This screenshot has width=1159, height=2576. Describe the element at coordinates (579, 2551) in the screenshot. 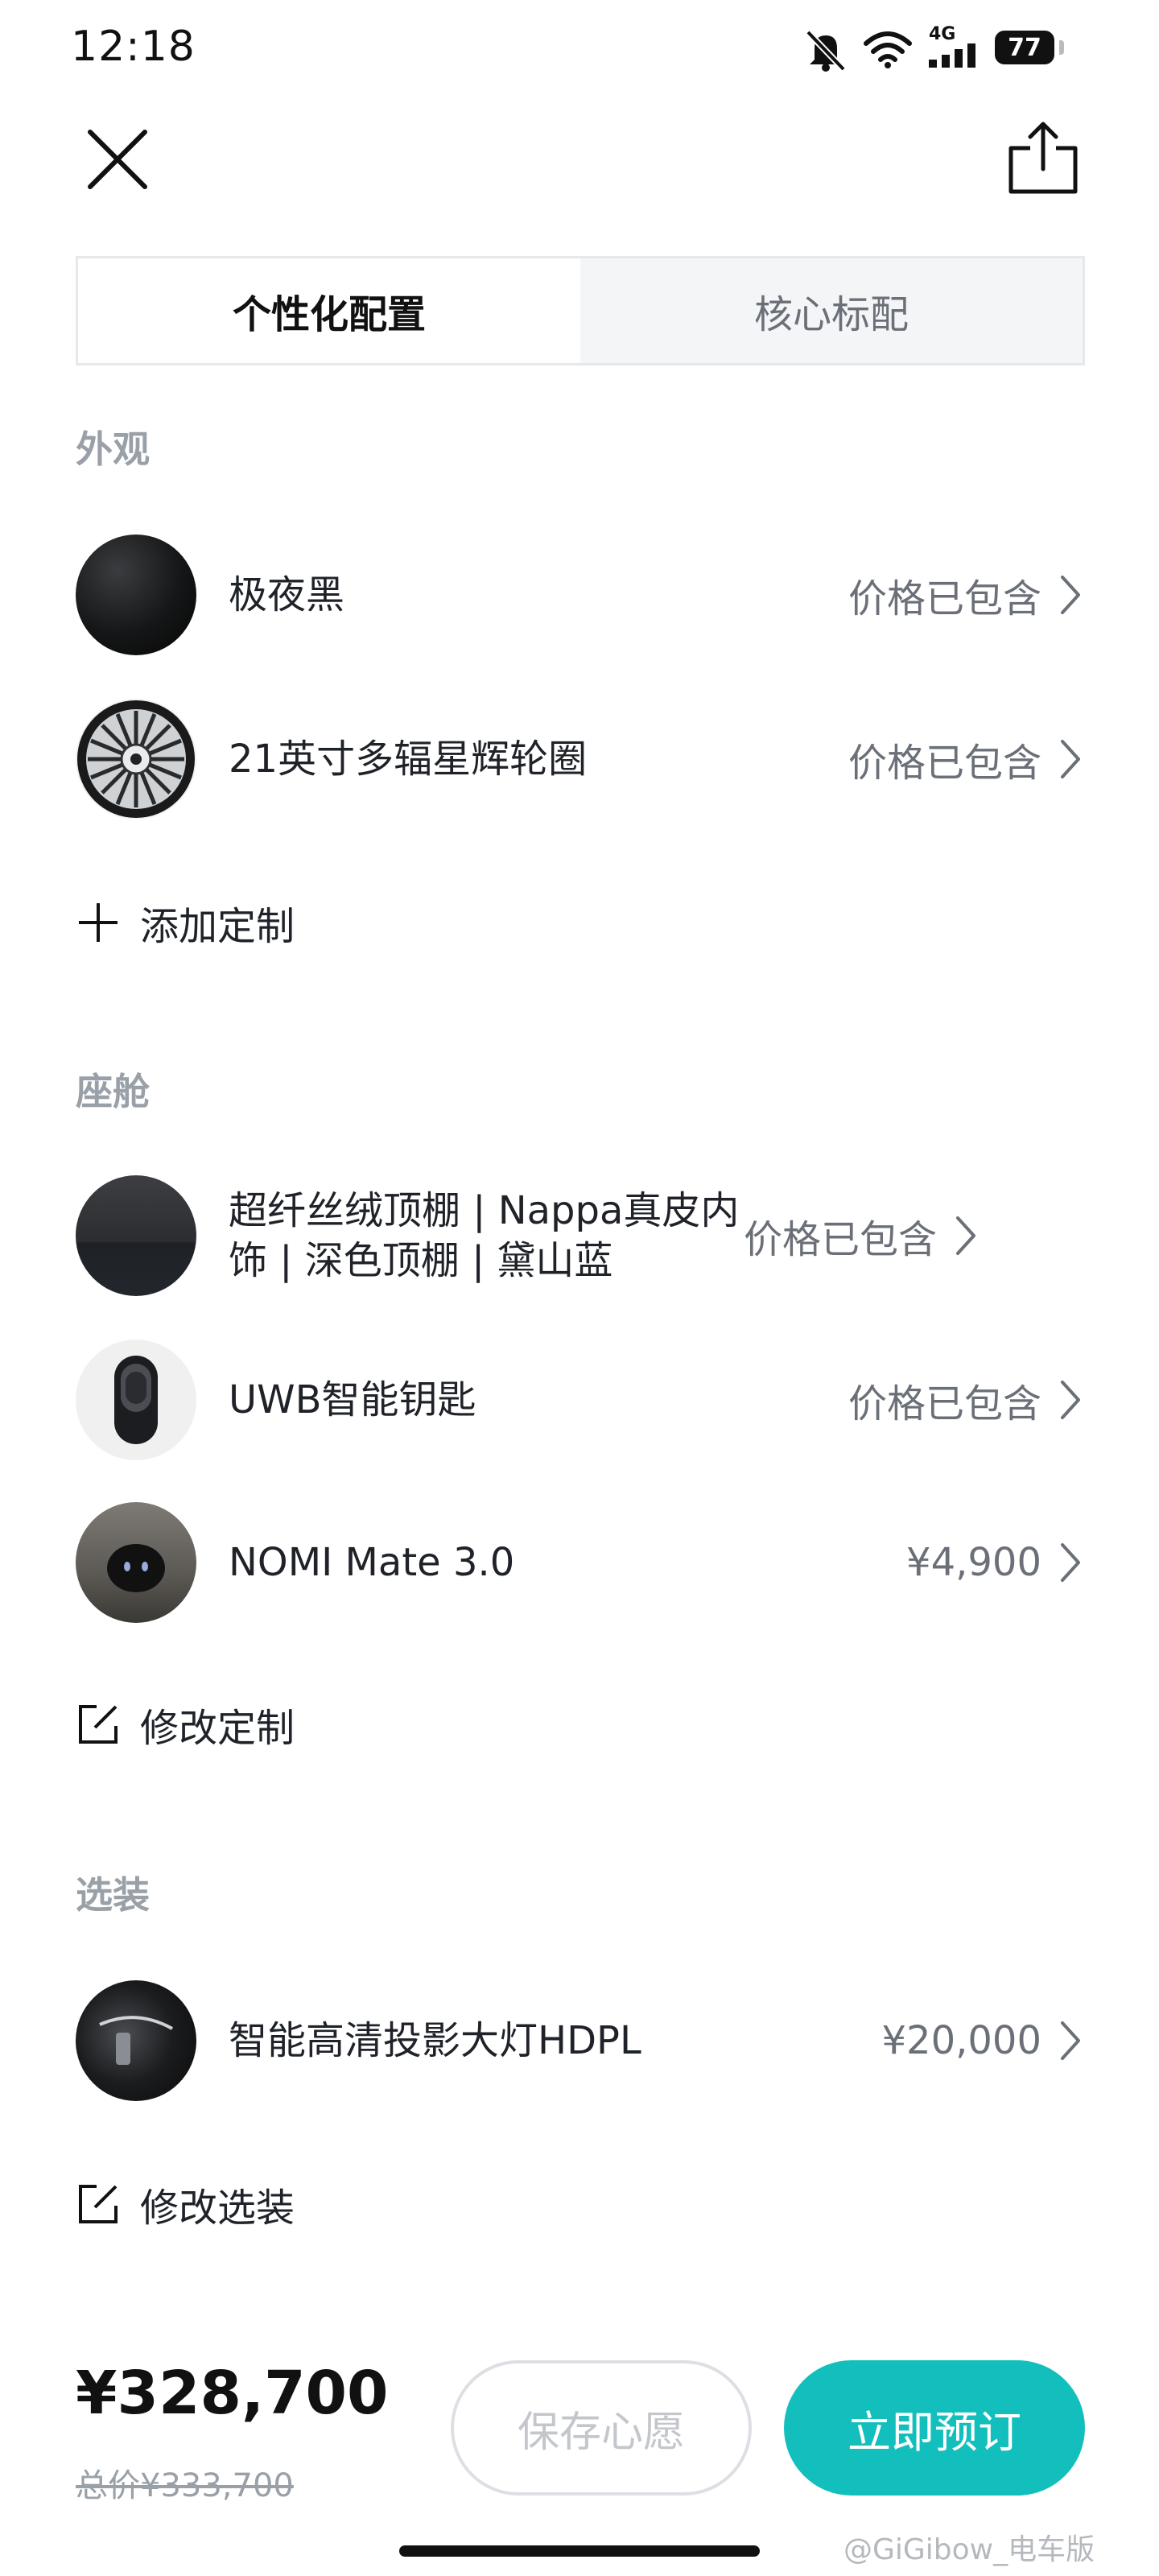

I see `home-indicator` at that location.